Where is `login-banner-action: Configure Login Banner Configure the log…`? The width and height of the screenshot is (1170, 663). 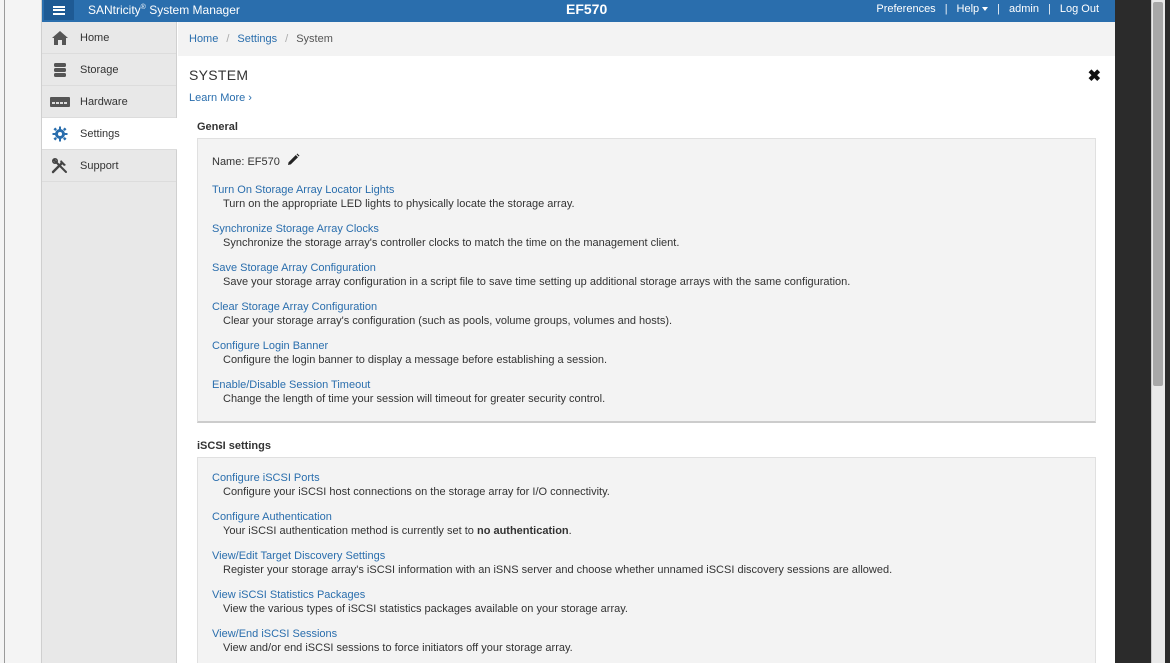 login-banner-action: Configure Login Banner Configure the log… is located at coordinates (409, 353).